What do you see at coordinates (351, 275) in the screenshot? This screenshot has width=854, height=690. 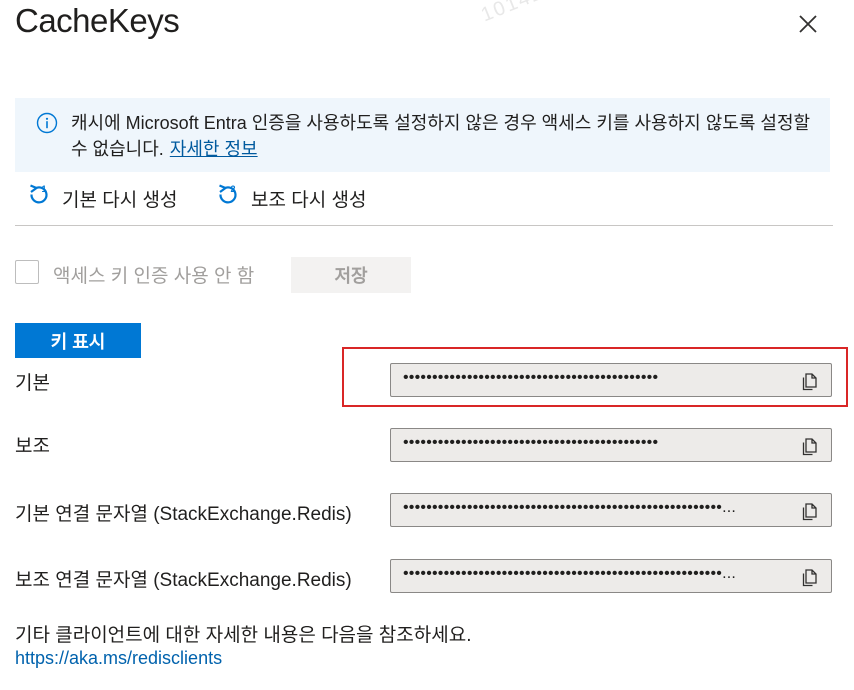 I see `save-button: 저장` at bounding box center [351, 275].